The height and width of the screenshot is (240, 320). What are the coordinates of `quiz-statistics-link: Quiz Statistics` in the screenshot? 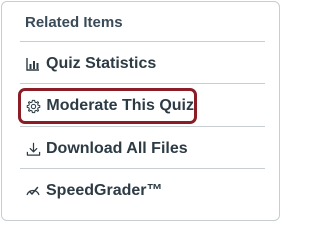 It's located at (142, 64).